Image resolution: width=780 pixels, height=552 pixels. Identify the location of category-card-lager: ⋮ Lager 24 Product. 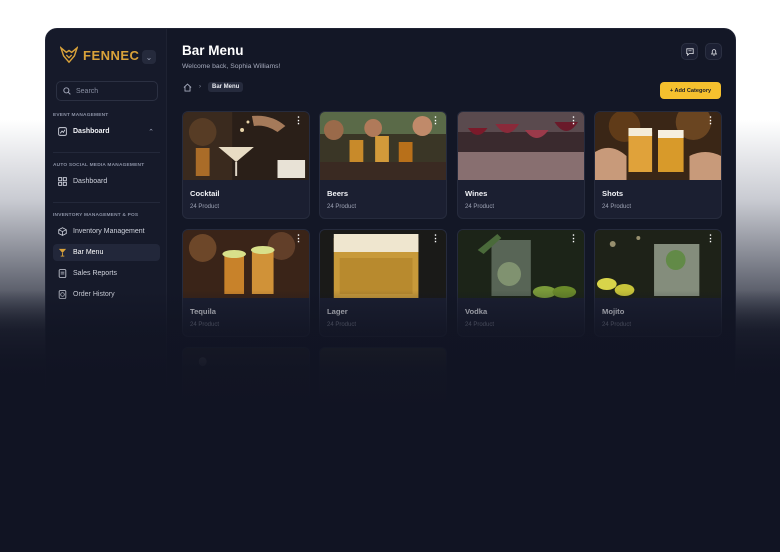
(383, 283).